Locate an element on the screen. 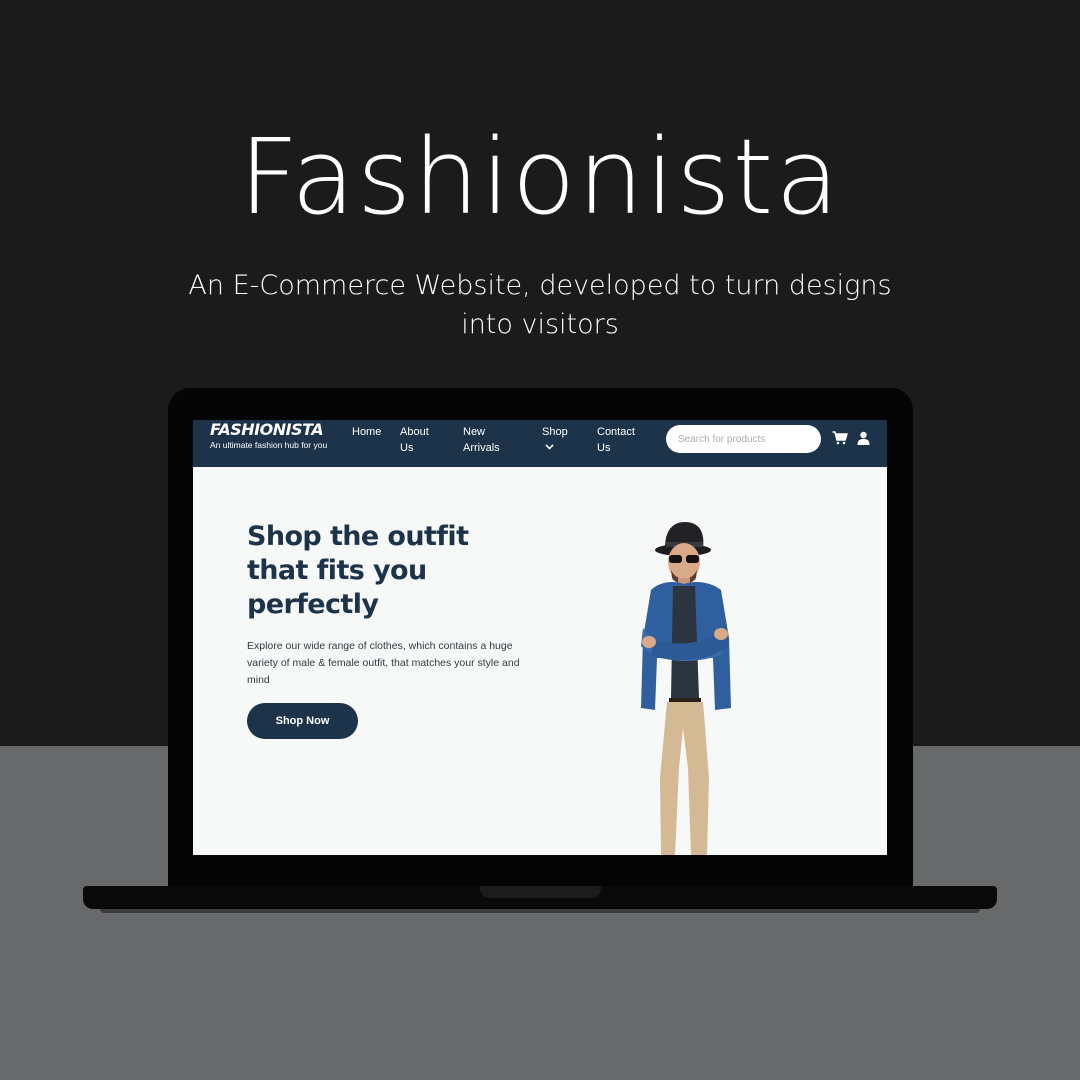 The image size is (1080, 1080). nav-shop-dropdown: Shop is located at coordinates (562, 439).